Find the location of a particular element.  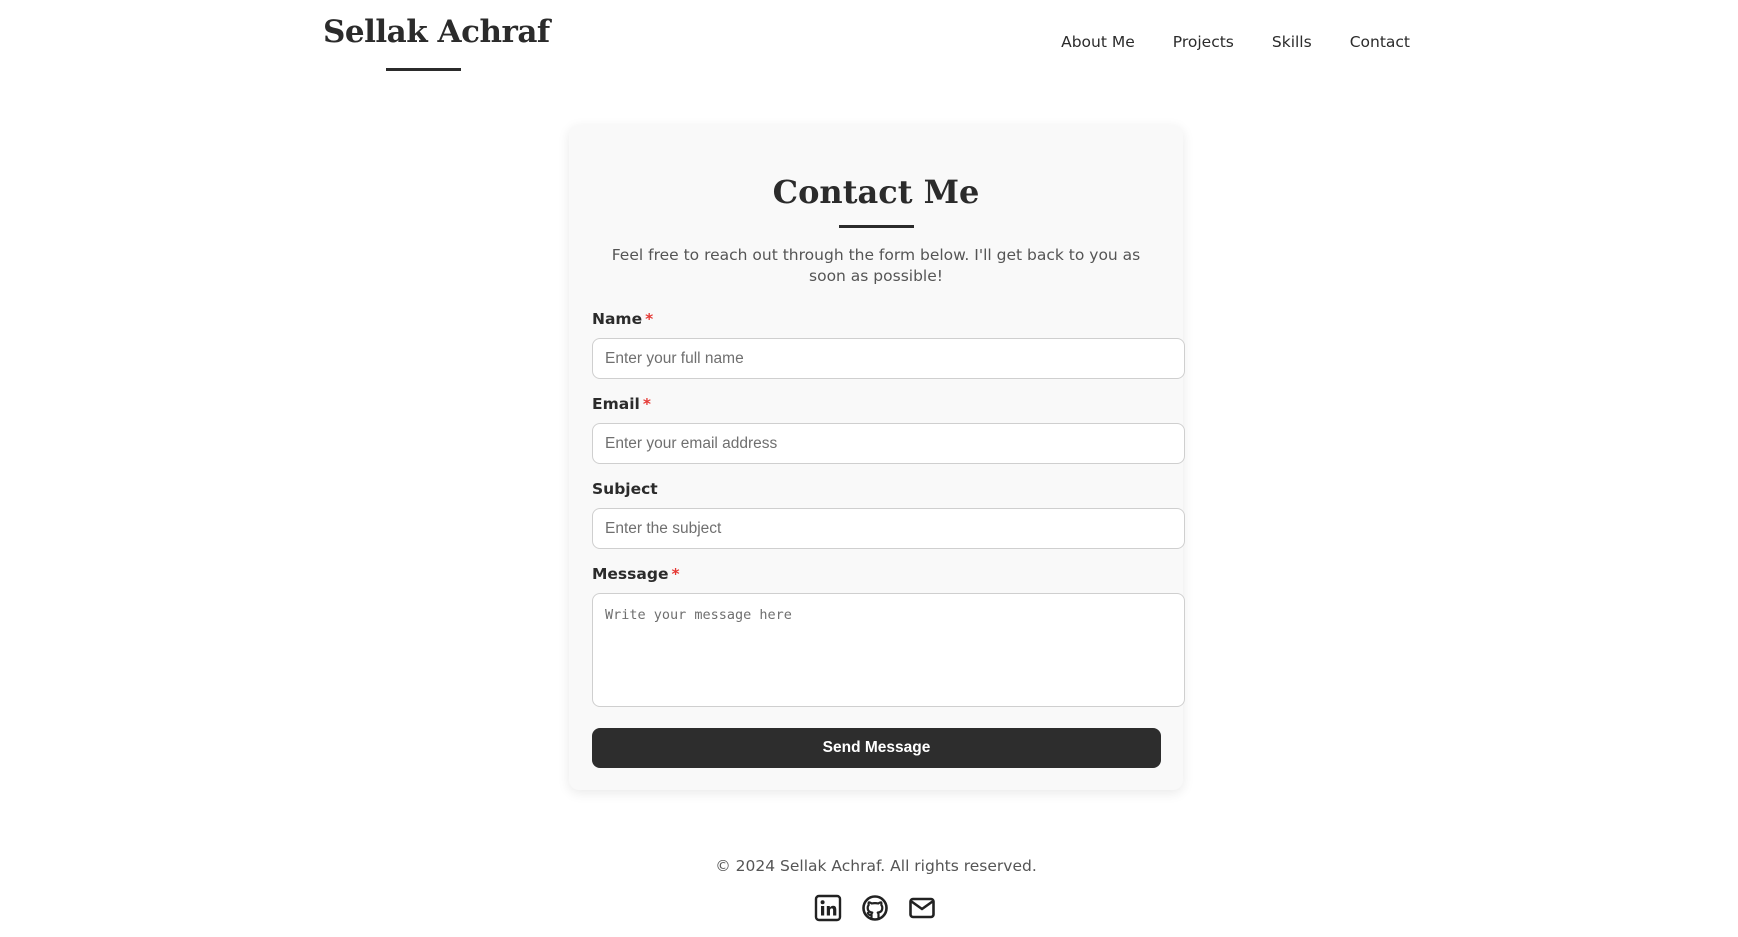

email-label-text: Email is located at coordinates (616, 404).